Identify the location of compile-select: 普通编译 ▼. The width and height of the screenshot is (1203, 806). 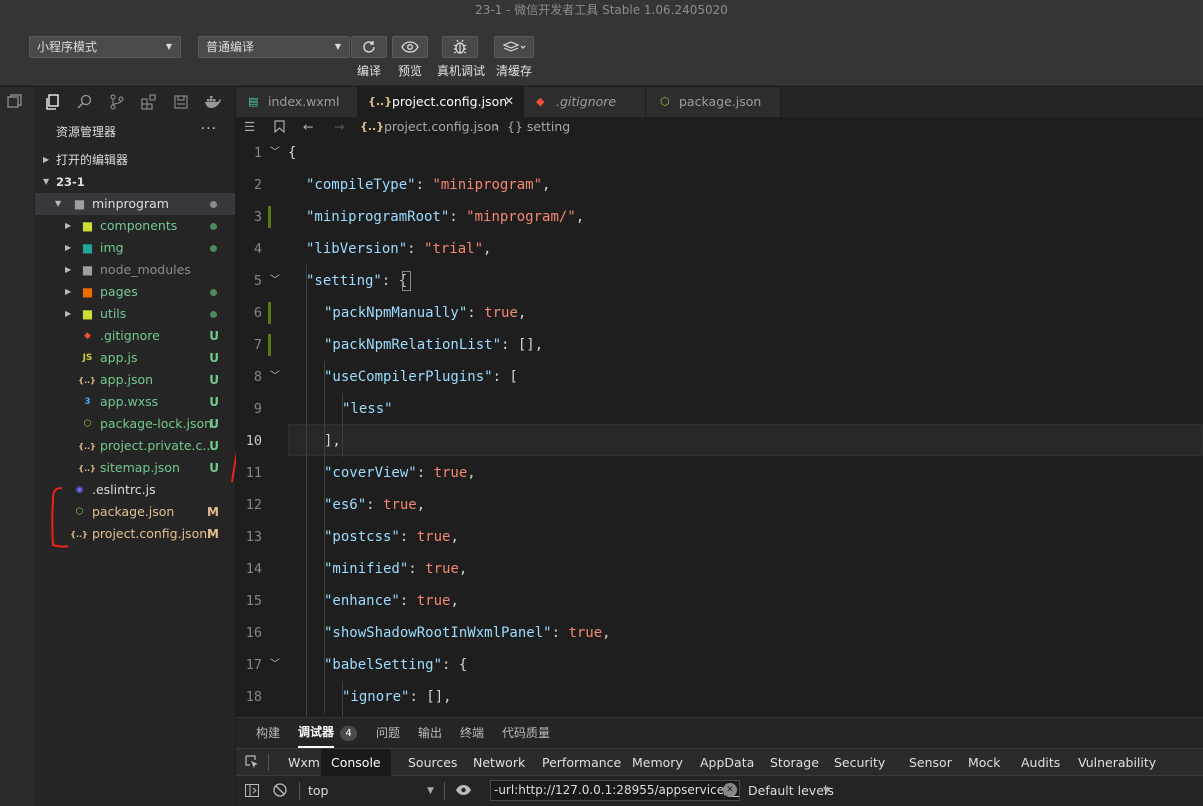
(274, 47).